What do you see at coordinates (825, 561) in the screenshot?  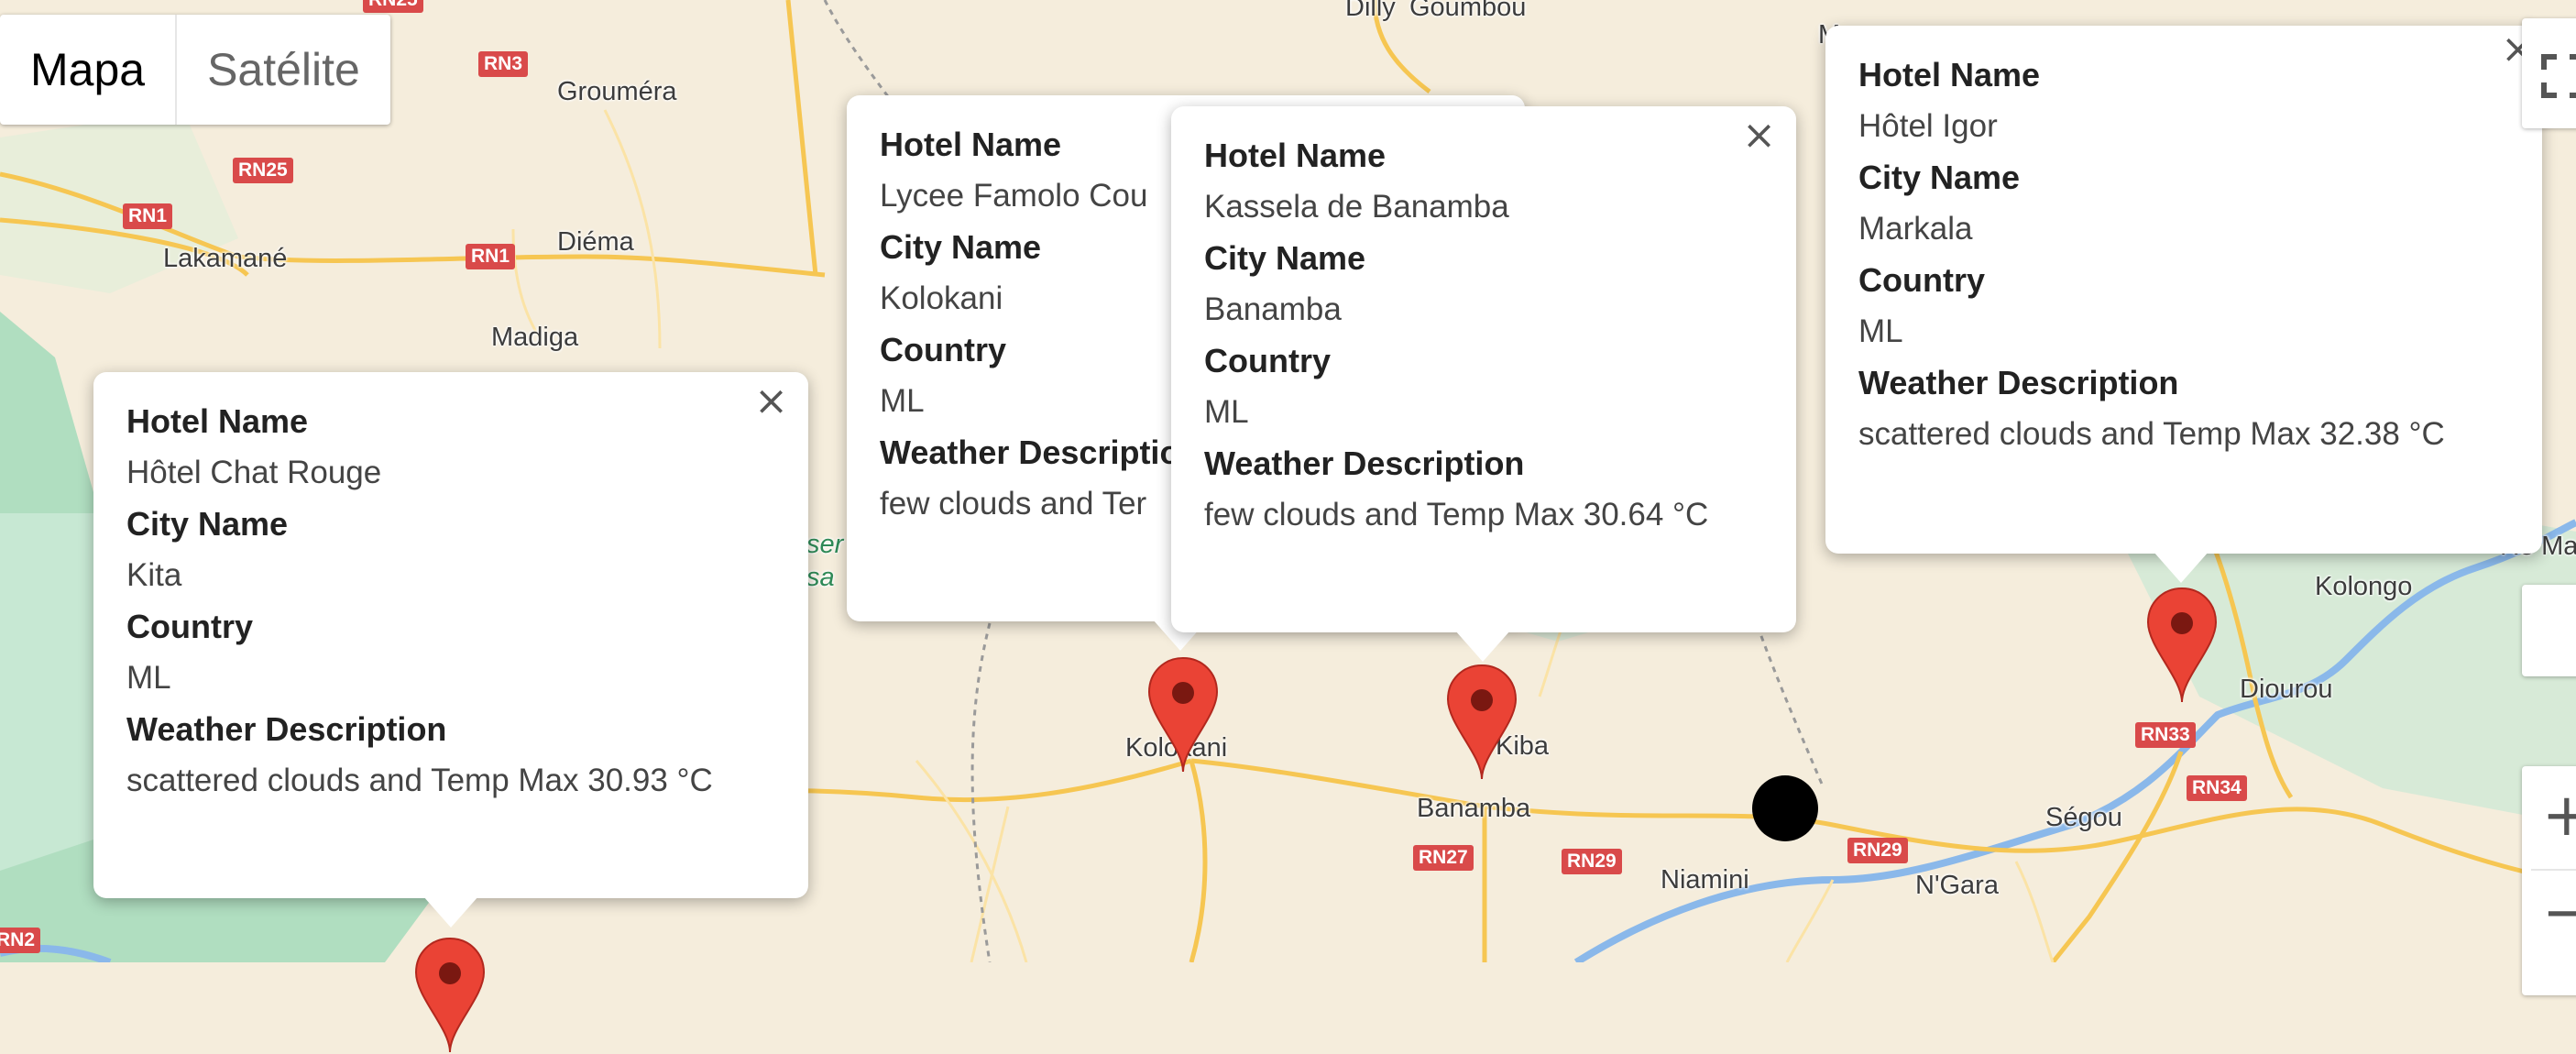 I see `place-label: ser sa` at bounding box center [825, 561].